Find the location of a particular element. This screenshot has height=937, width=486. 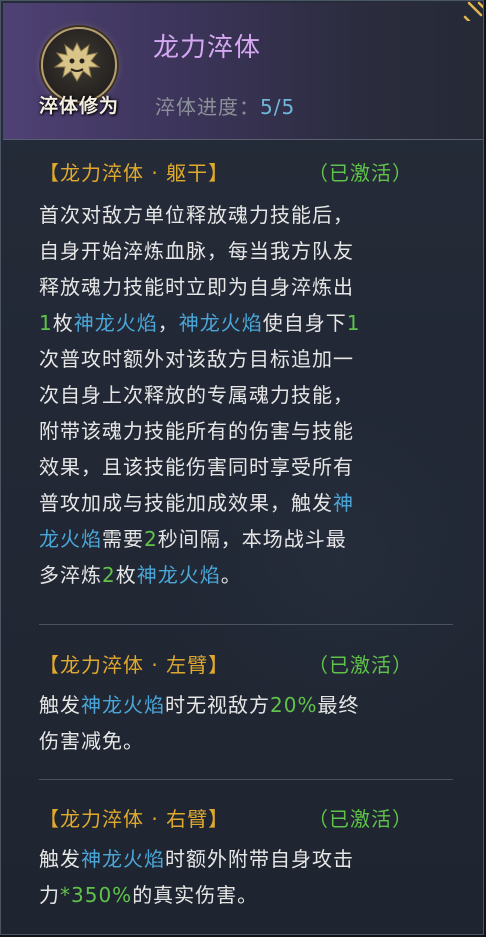

section-description: 触发神龙火焰时额外附带自身攻击 力*350%的真实伤害。 is located at coordinates (246, 877).